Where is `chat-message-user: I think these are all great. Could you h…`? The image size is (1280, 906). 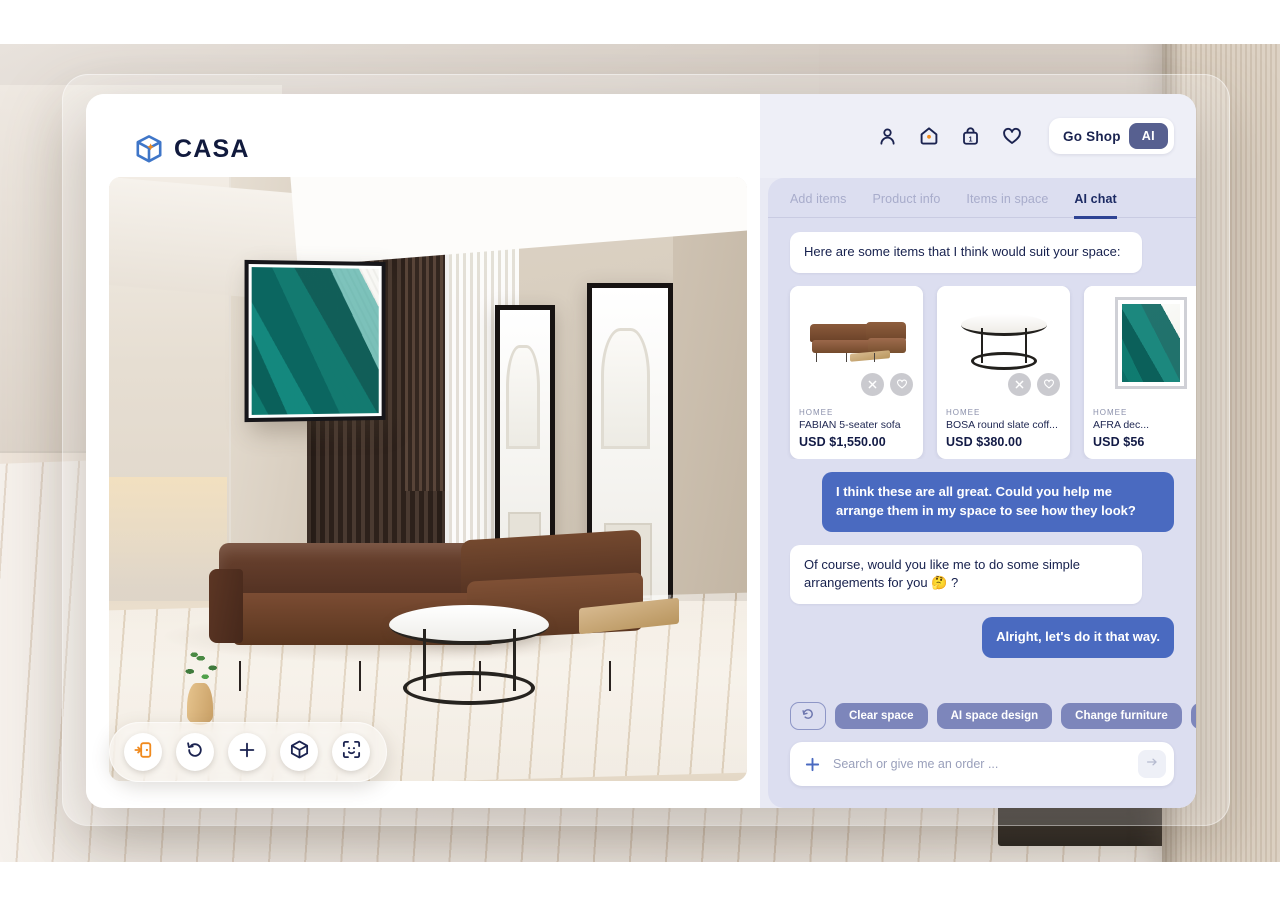
chat-message-user: I think these are all great. Could you h… is located at coordinates (998, 501).